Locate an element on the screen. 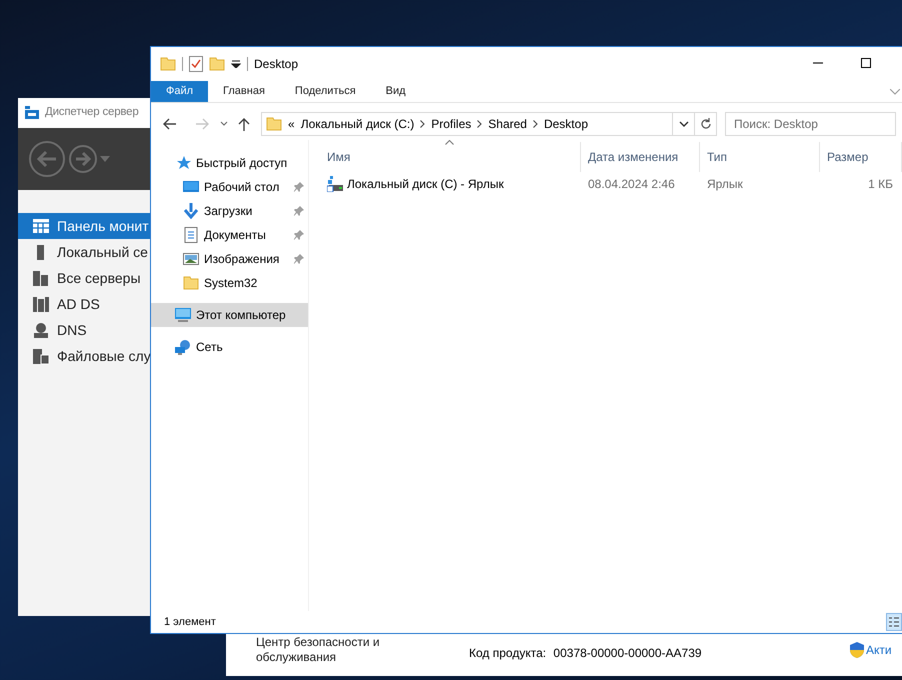 The width and height of the screenshot is (902, 680). table-cell-text: 08.04.2024 2:46 is located at coordinates (631, 184).